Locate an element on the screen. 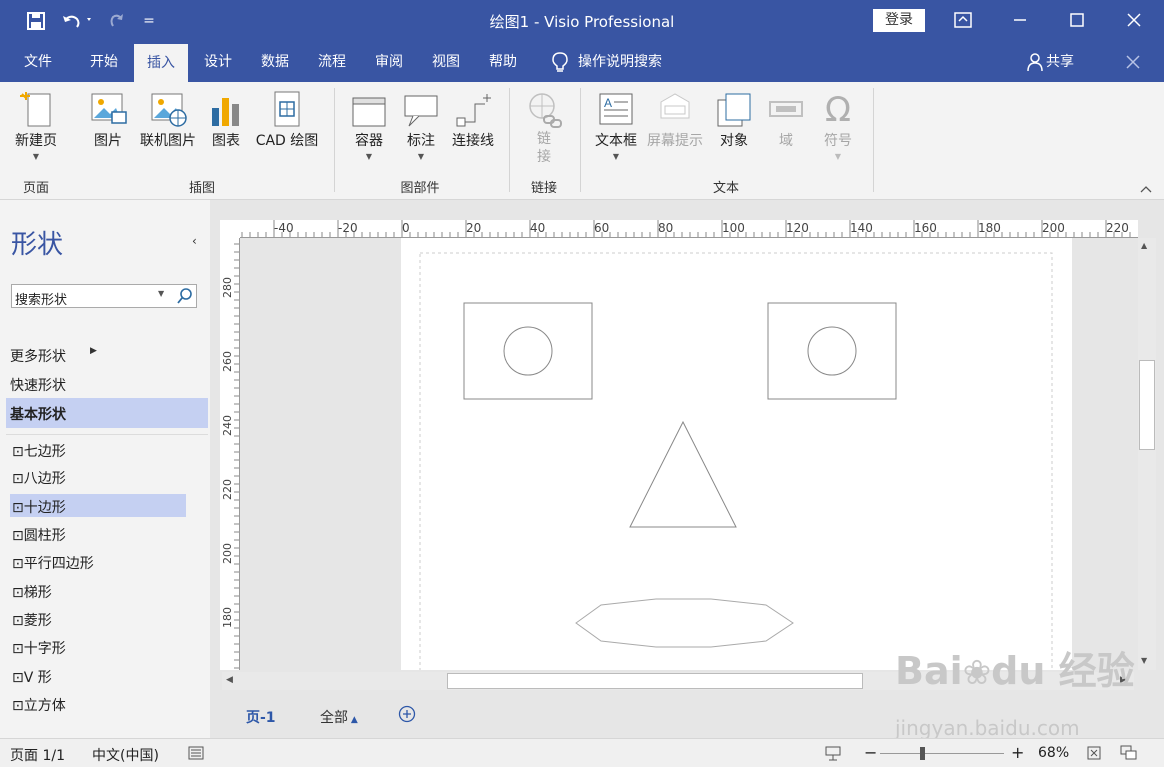  collapse-pane-icon: ‹ is located at coordinates (194, 241).